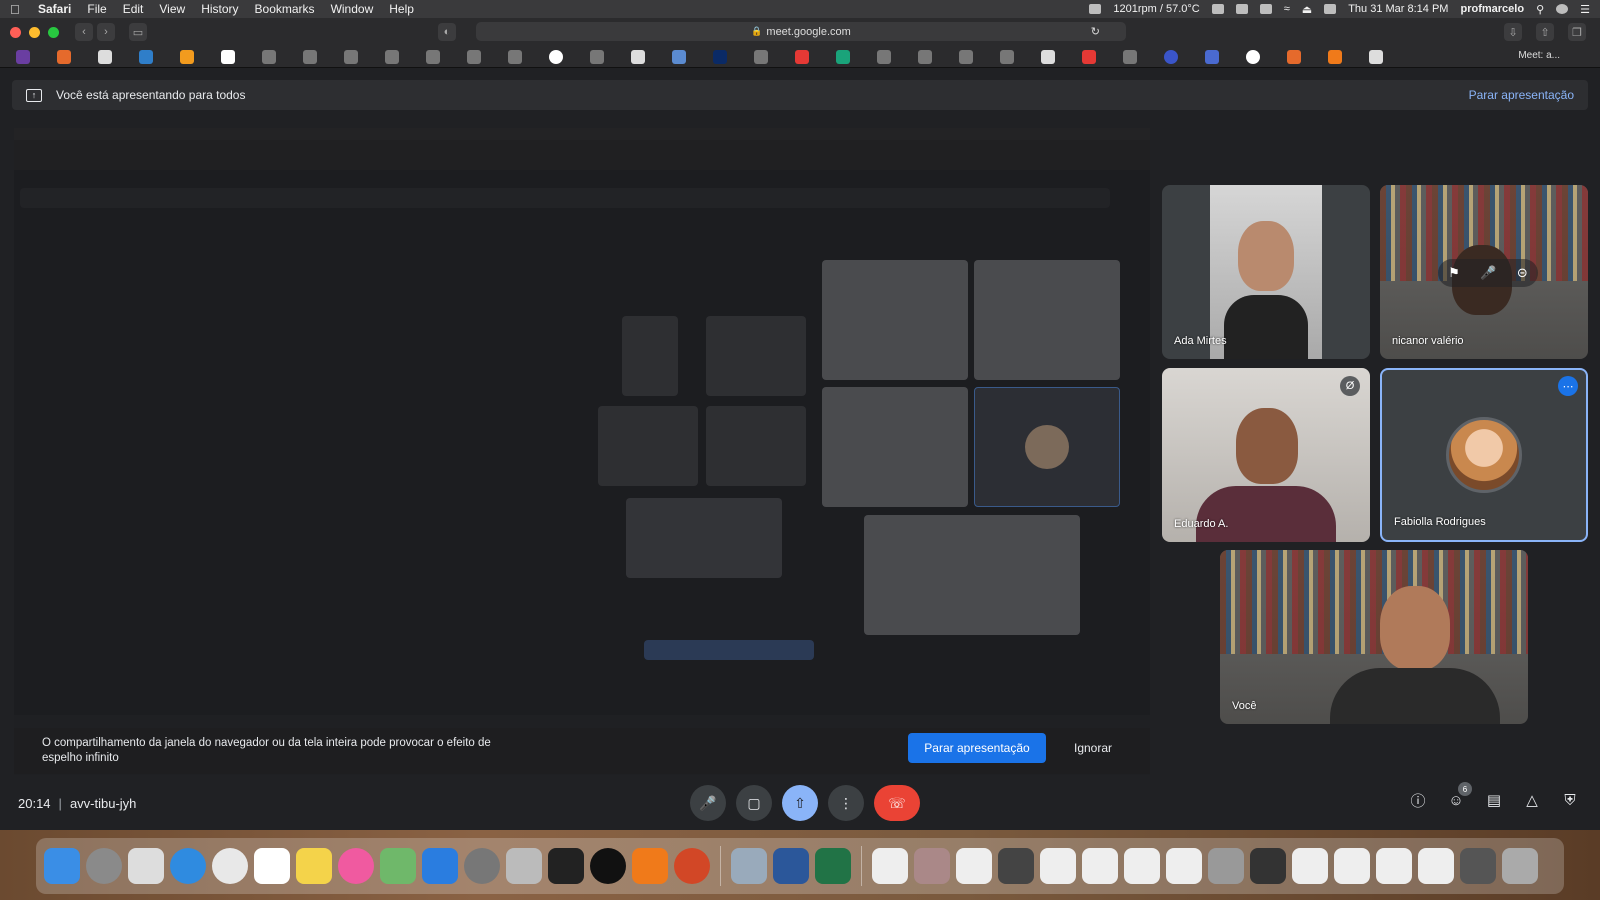 The image size is (1600, 900). I want to click on participant-tile-eduardo: Ø Eduardo A., so click(1266, 455).